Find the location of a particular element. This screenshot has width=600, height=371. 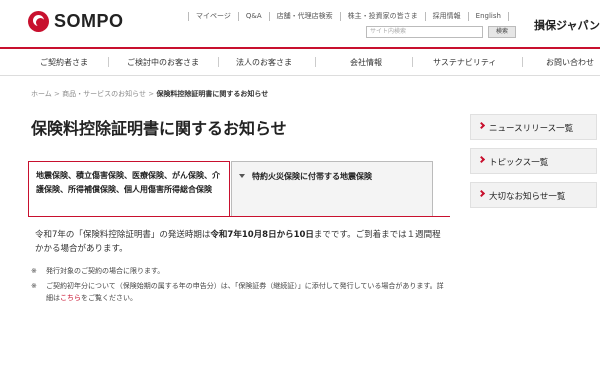

breadcrumb-current: 保険料控除証明書に関するお知らせ is located at coordinates (212, 94).